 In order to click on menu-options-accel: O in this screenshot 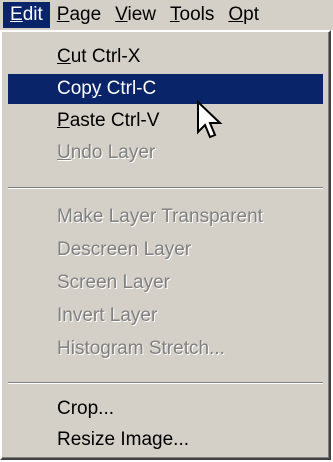, I will do `click(236, 14)`.